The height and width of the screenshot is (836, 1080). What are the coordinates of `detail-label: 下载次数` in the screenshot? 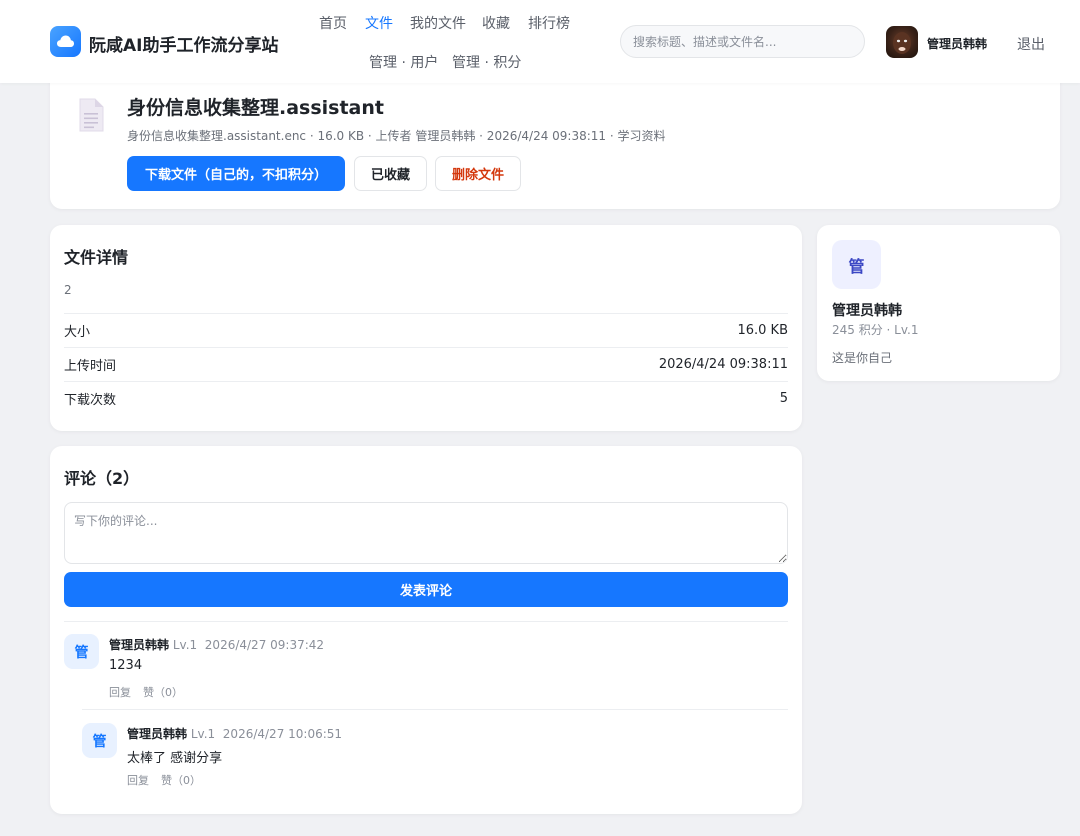 It's located at (90, 400).